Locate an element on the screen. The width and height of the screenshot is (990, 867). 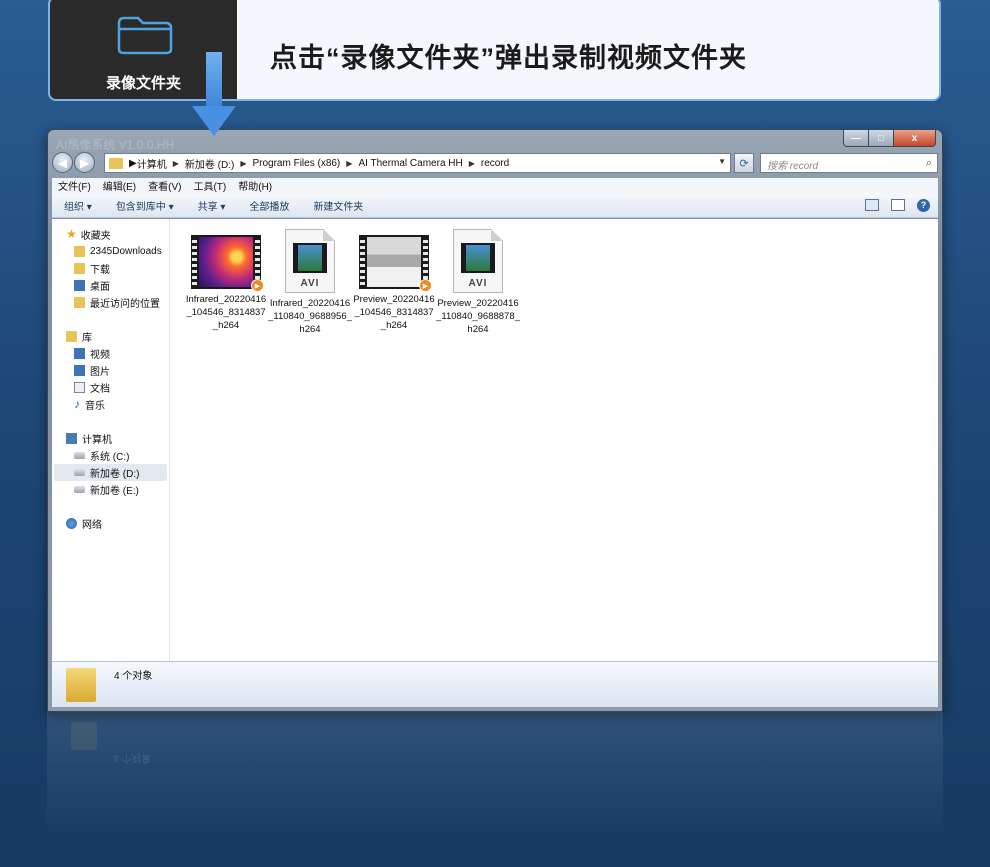
back-button: ◀ is located at coordinates (62, 162).